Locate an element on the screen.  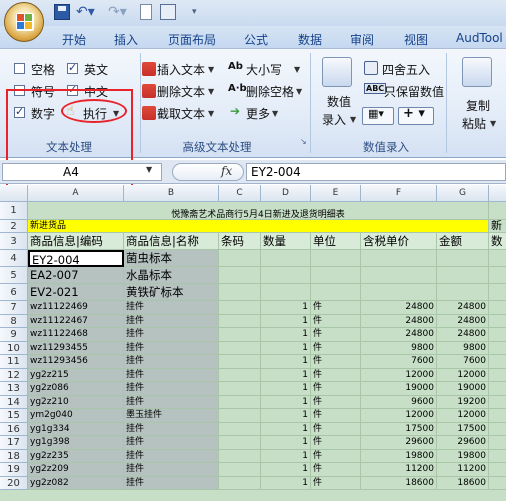
cell-f12: 12000 is located at coordinates (399, 375).